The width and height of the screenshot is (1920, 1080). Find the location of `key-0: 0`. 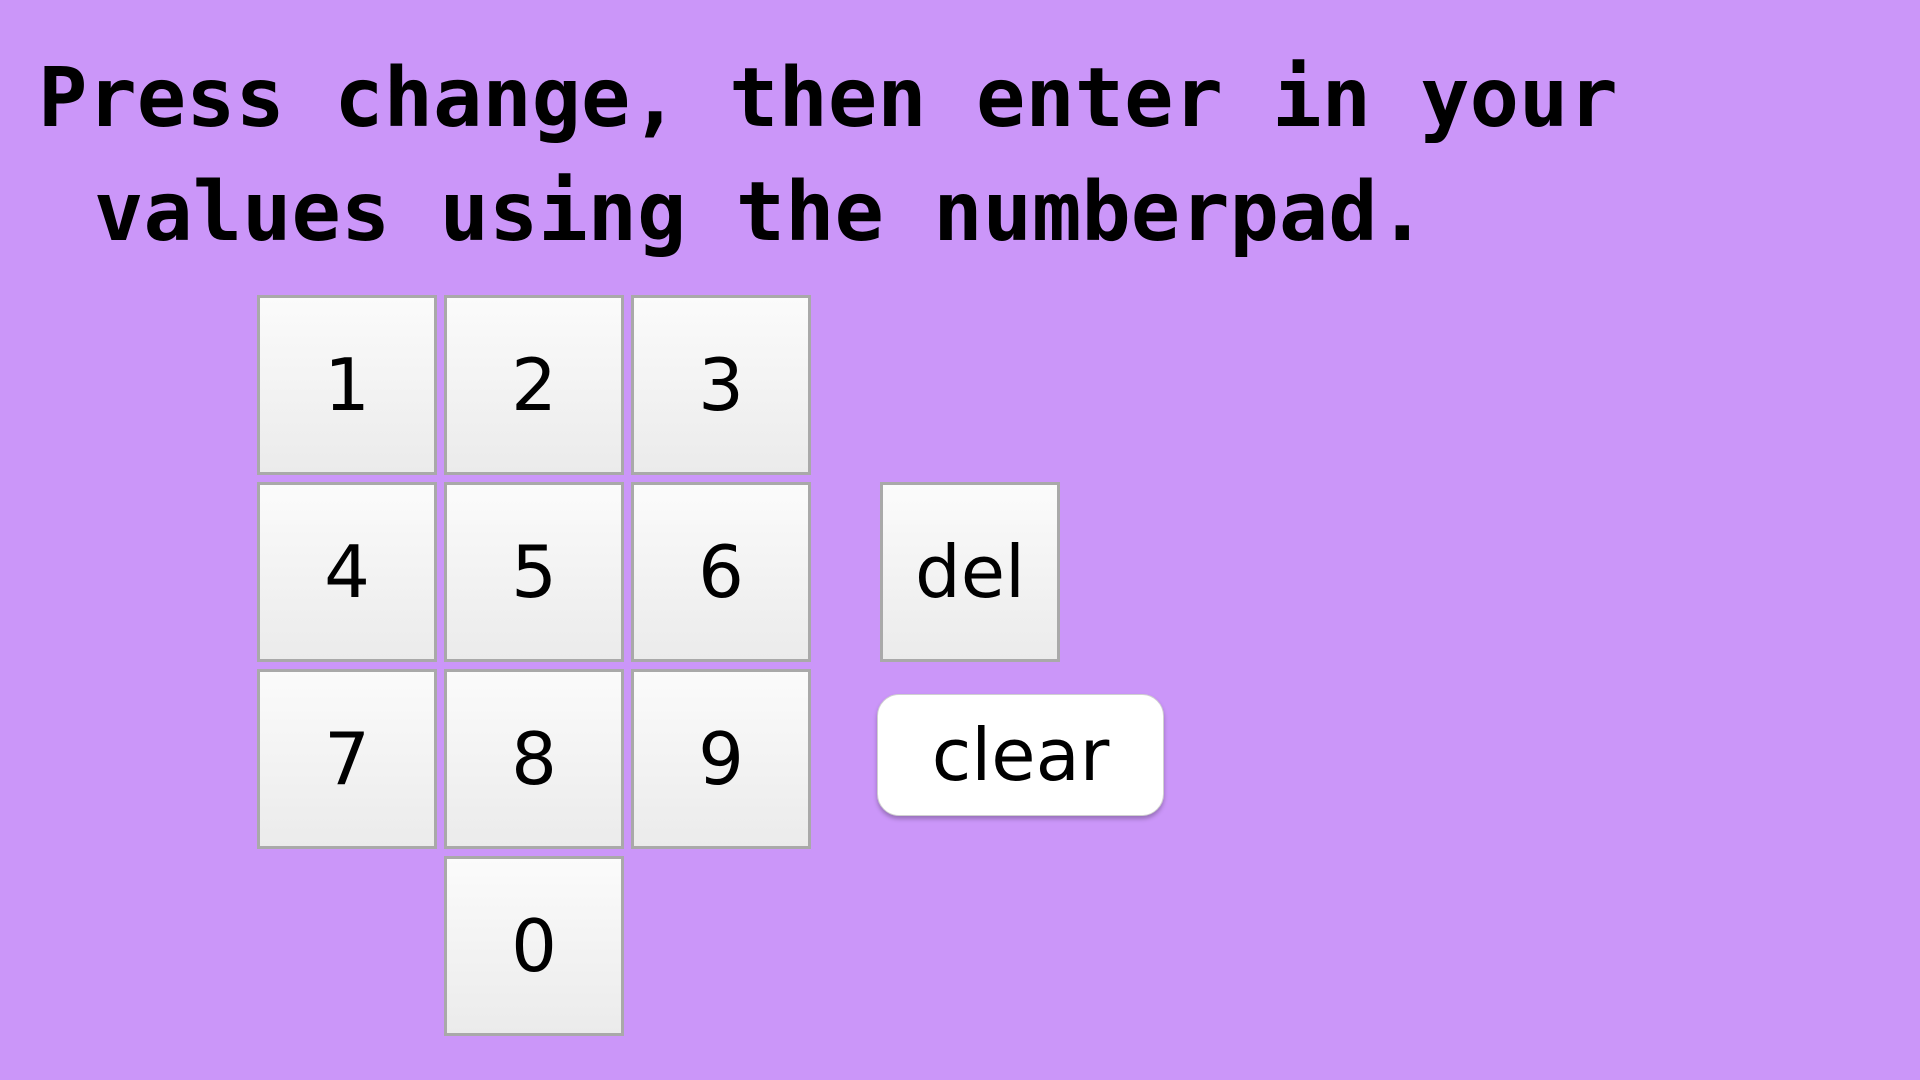

key-0: 0 is located at coordinates (534, 946).